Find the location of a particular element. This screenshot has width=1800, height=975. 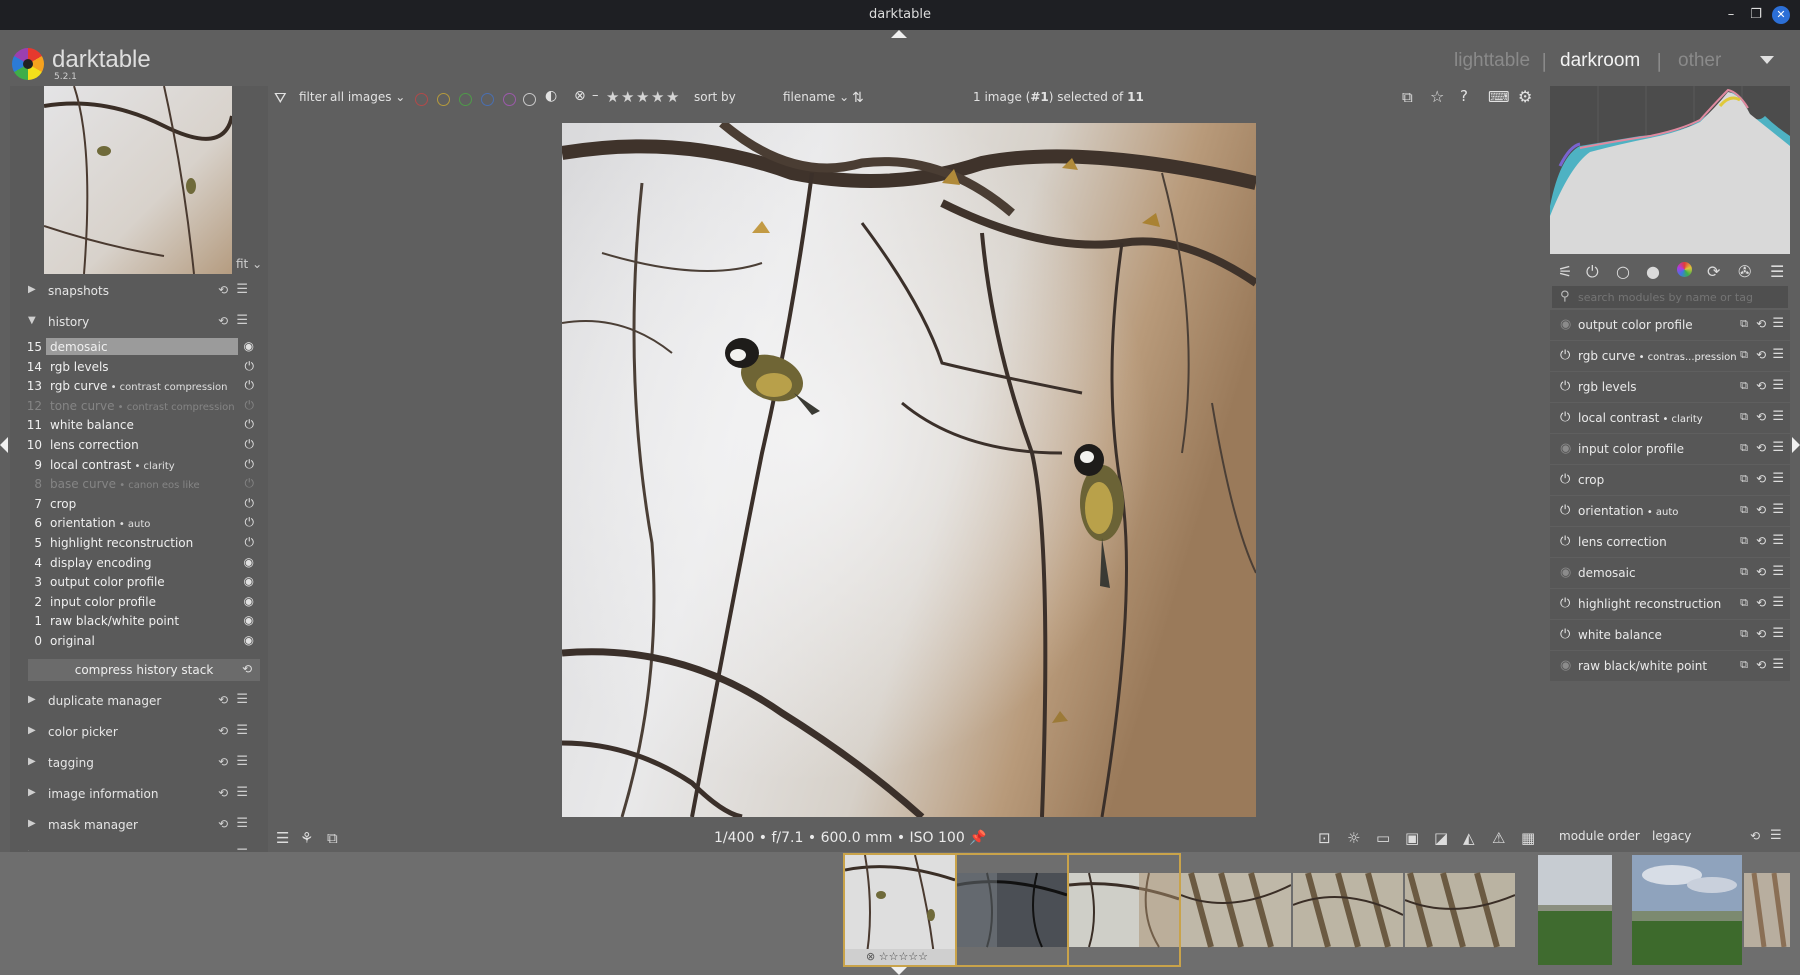

toggle-icon: ◐ is located at coordinates (551, 96).